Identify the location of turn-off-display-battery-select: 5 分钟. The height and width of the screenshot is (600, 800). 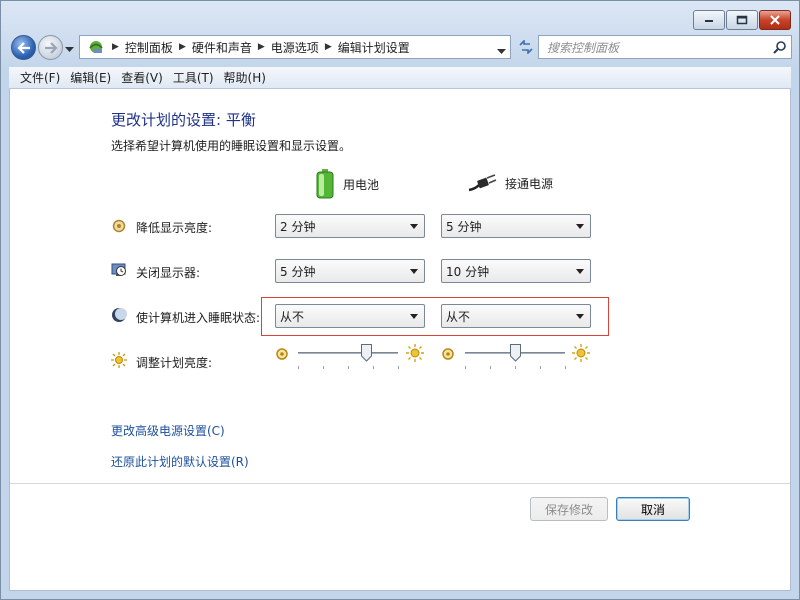
(350, 271).